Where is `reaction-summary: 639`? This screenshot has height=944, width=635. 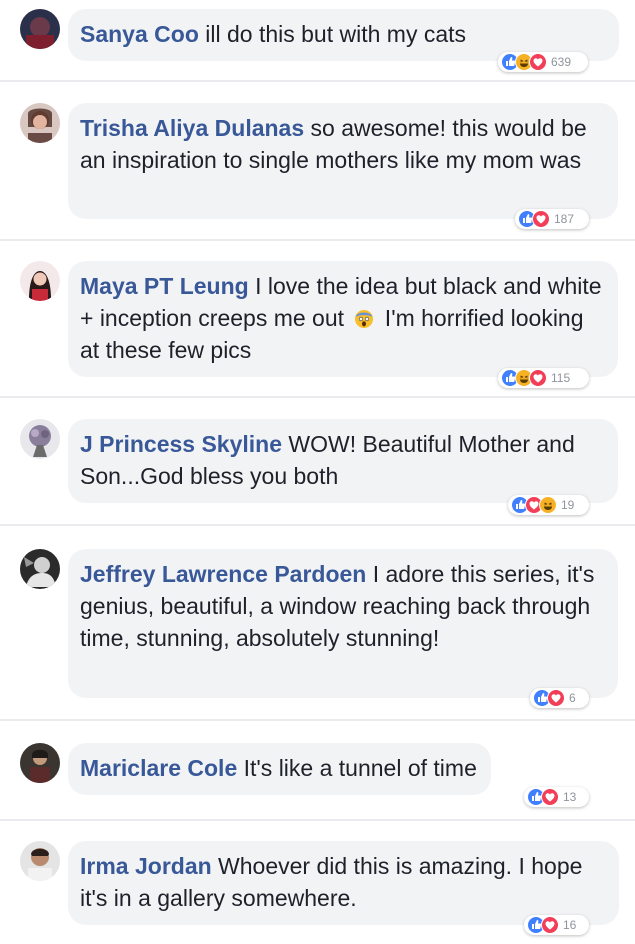
reaction-summary: 639 is located at coordinates (543, 62).